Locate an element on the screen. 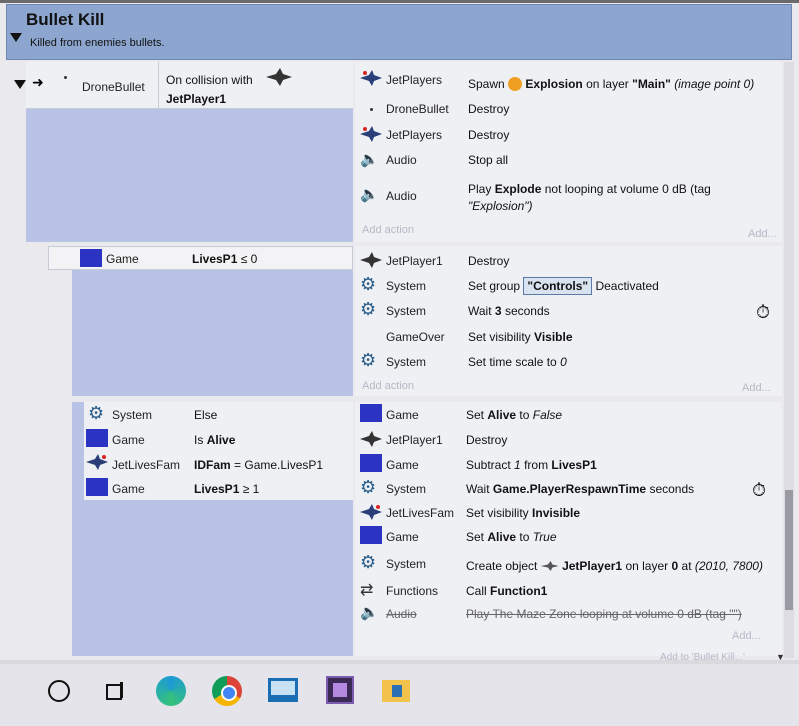 The image size is (799, 726). action-text: Wait 3 seconds is located at coordinates (509, 311).